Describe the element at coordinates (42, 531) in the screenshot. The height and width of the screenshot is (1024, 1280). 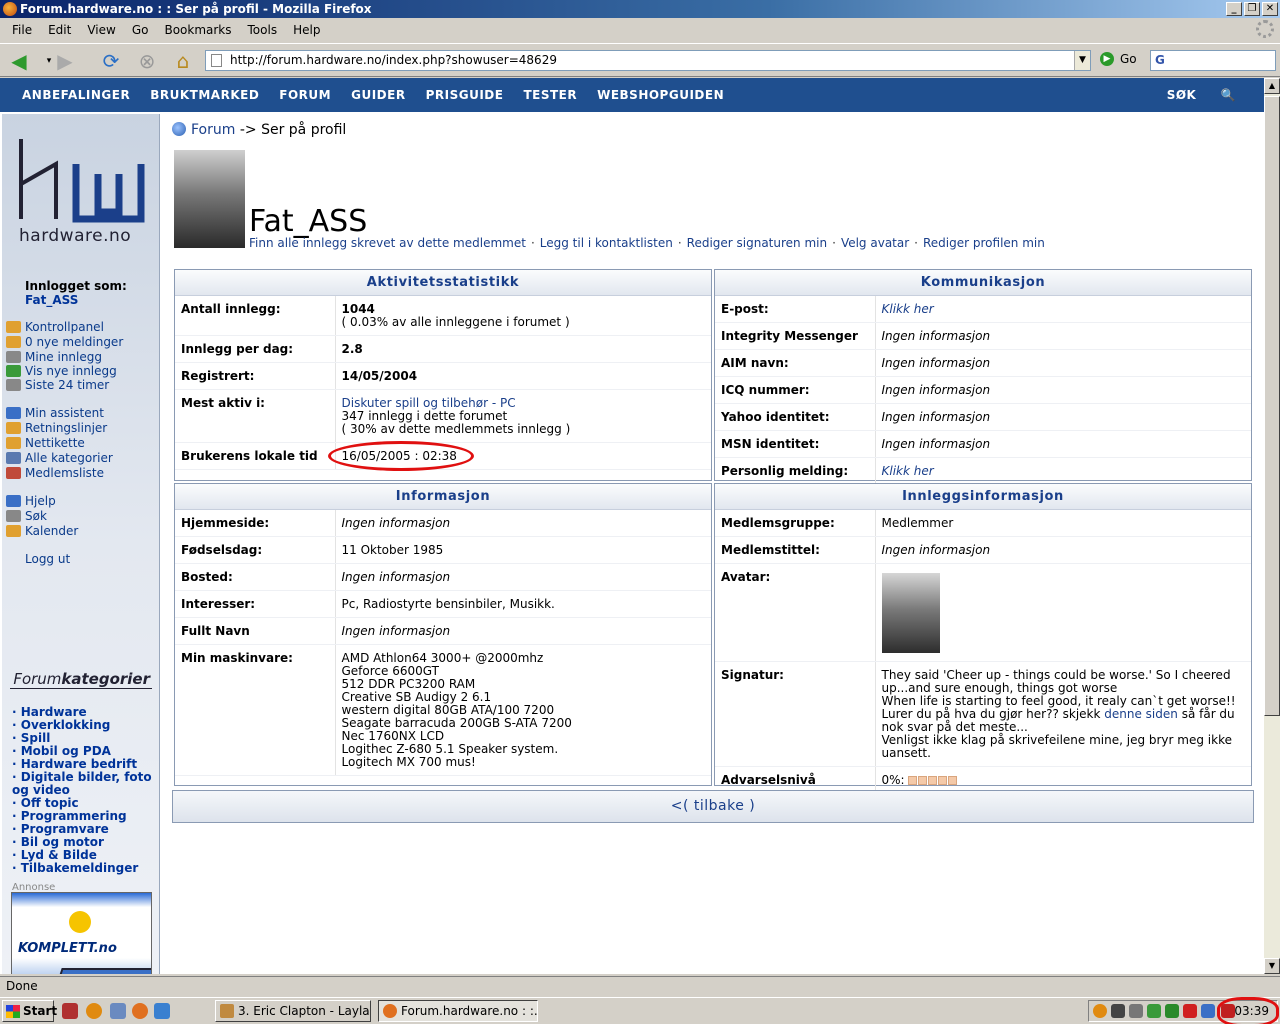
I see `sidebar-calendar: Kalender` at that location.